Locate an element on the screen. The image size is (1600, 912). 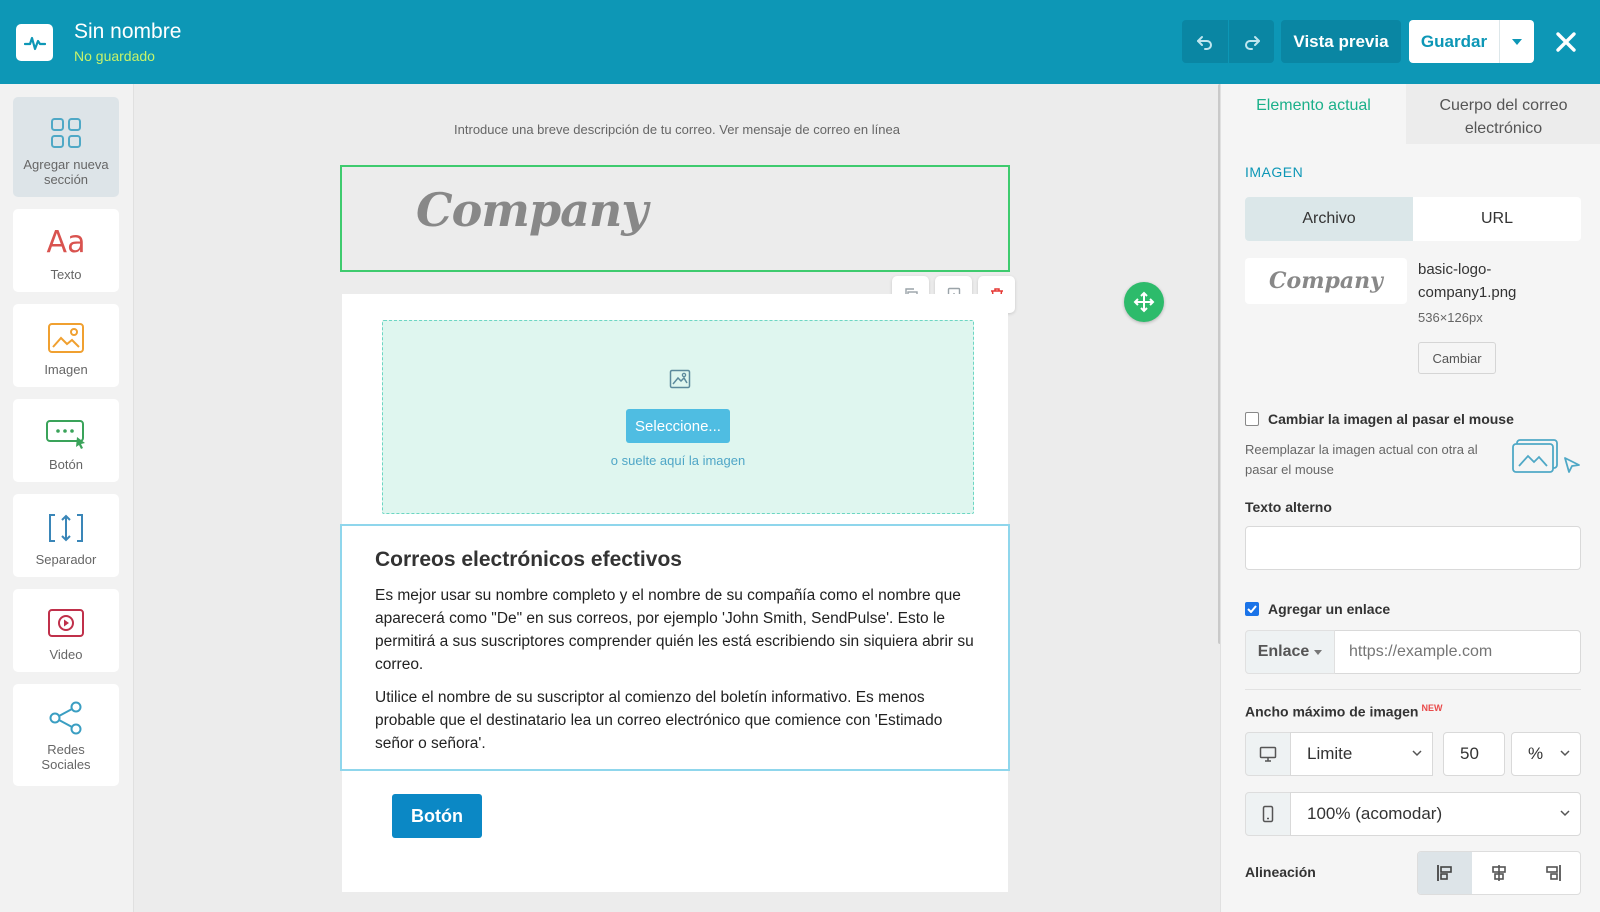
image-dropzone: Seleccione... o suelte aquí la imagen is located at coordinates (678, 417).